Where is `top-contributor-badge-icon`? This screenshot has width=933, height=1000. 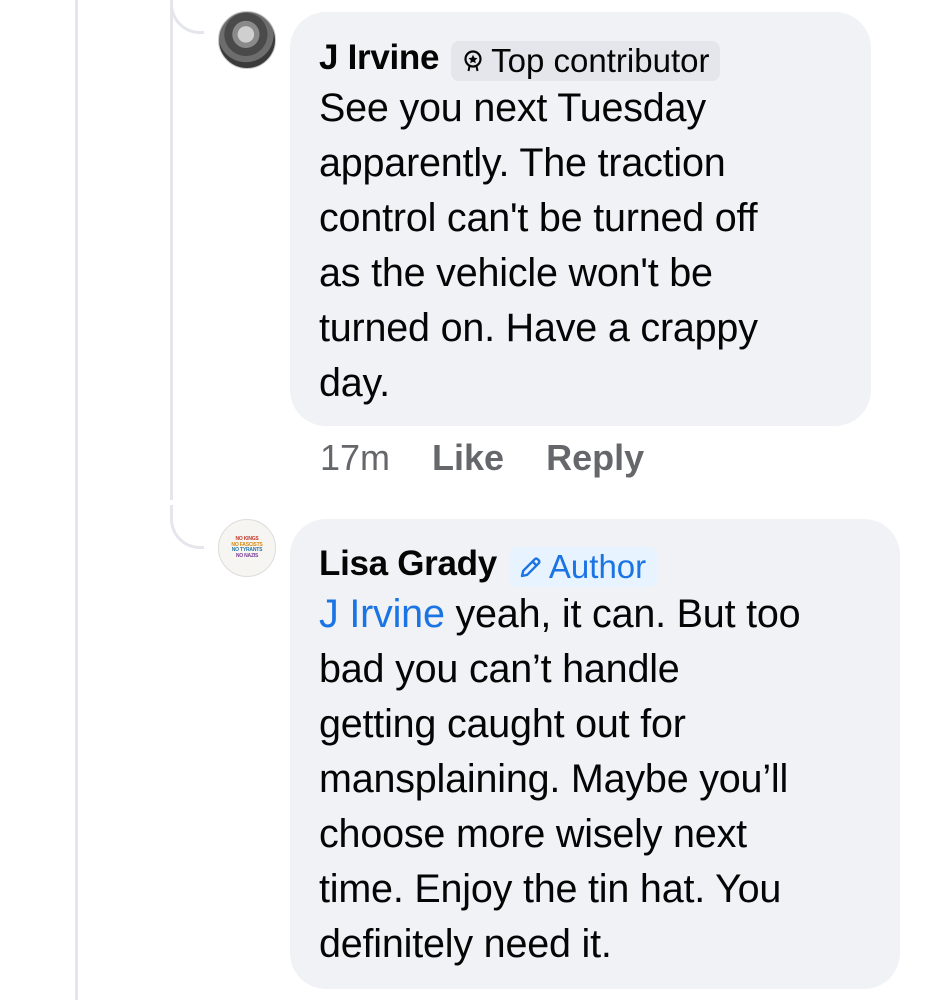
top-contributor-badge-icon is located at coordinates (473, 61).